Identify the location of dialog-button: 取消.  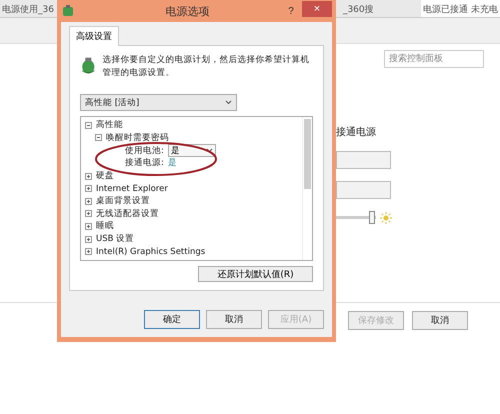
(234, 319).